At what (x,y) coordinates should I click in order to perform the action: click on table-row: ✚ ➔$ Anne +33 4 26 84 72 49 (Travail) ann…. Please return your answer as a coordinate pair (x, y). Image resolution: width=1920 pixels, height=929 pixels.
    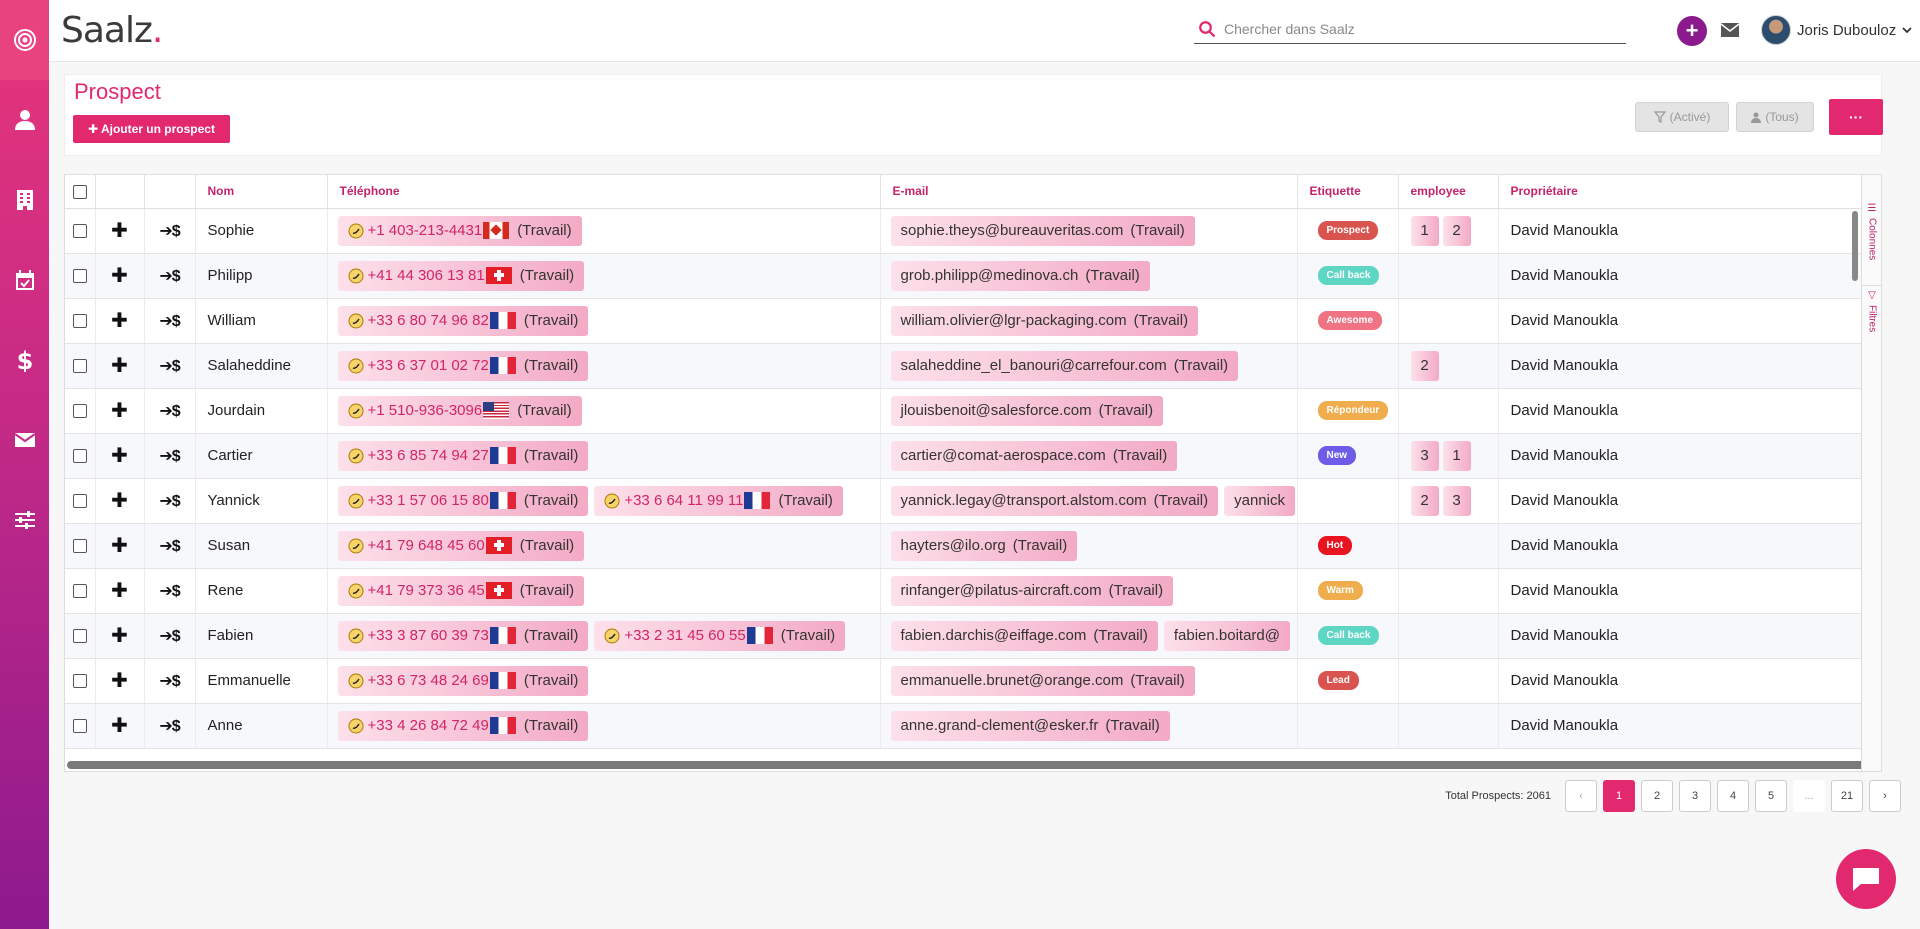
    Looking at the image, I should click on (973, 726).